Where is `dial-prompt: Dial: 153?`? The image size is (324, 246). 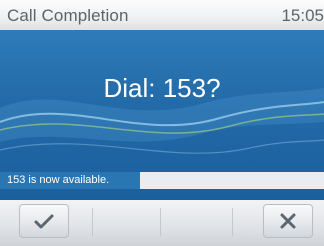
dial-prompt: Dial: 153? is located at coordinates (162, 88).